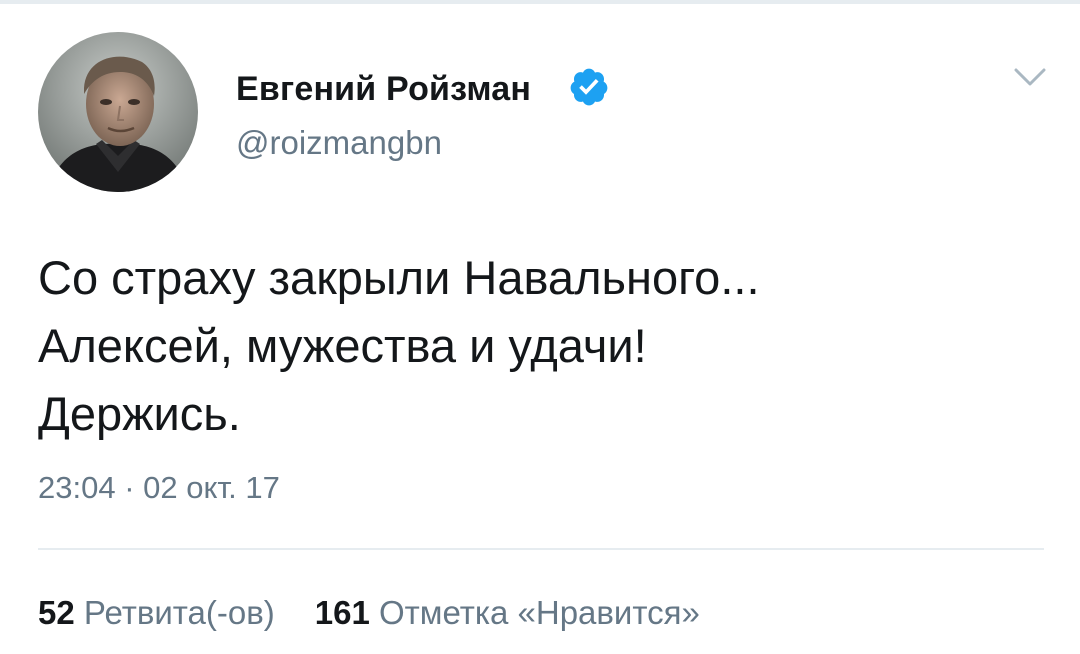 This screenshot has width=1080, height=654. I want to click on likes-stat: 161 Отметка «Нравится», so click(507, 612).